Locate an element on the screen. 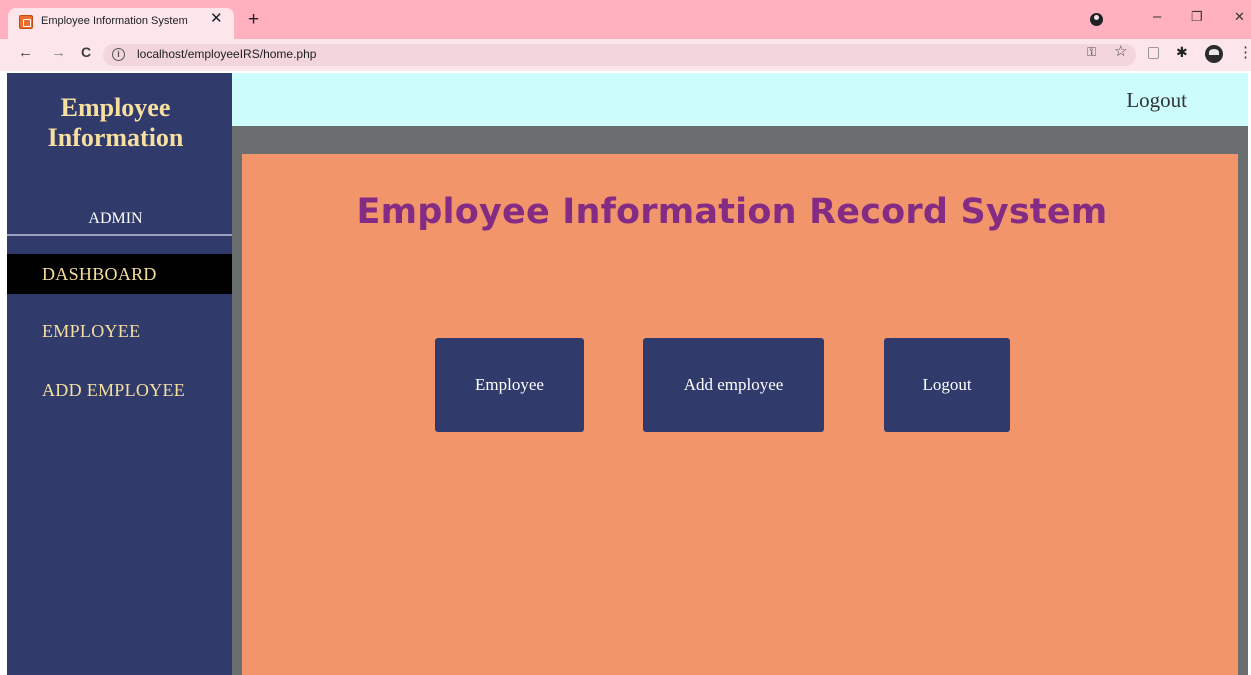 This screenshot has height=675, width=1251. employee-button: Employee is located at coordinates (509, 385).